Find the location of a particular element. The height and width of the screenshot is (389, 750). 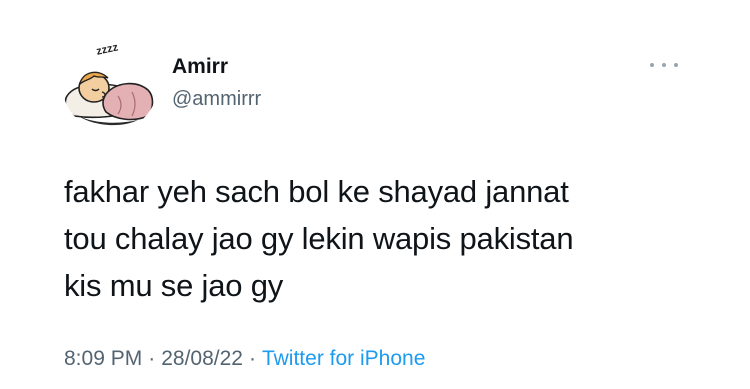

user-handle: @ammirrr is located at coordinates (216, 99).